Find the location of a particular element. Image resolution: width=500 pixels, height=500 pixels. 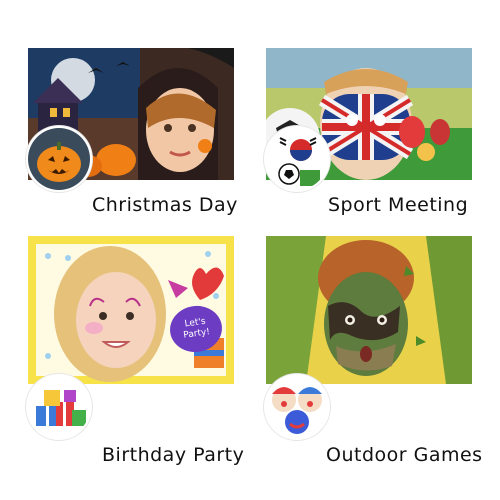

camouflage-scene is located at coordinates (369, 310).